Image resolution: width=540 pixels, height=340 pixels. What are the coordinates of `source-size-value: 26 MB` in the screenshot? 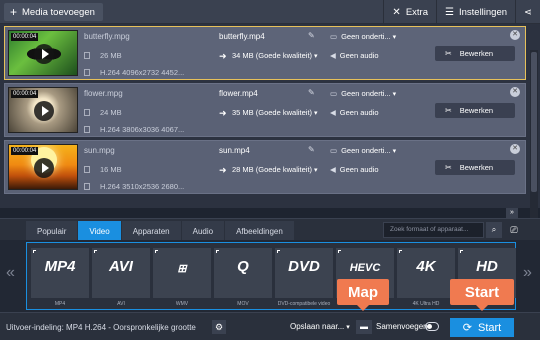 It's located at (111, 55).